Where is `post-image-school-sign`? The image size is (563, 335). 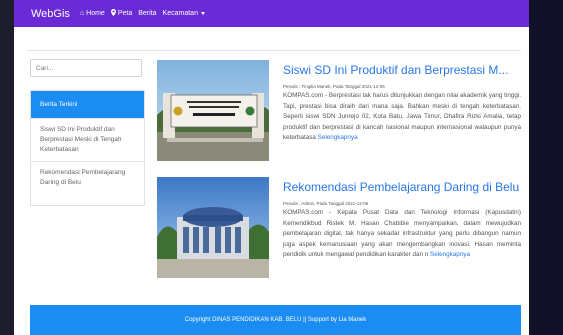 post-image-school-sign is located at coordinates (213, 110).